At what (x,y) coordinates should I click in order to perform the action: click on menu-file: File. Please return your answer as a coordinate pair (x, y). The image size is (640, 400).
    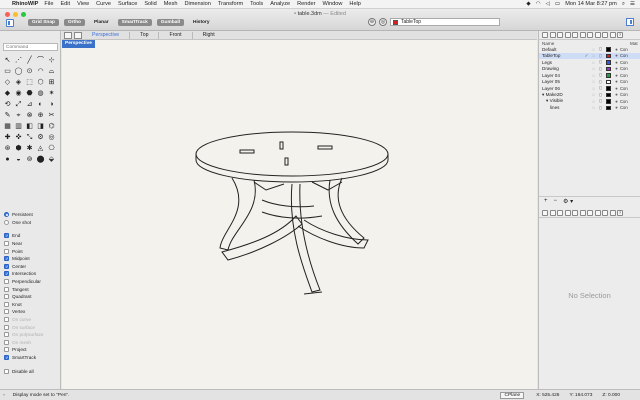
    Looking at the image, I should click on (48, 4).